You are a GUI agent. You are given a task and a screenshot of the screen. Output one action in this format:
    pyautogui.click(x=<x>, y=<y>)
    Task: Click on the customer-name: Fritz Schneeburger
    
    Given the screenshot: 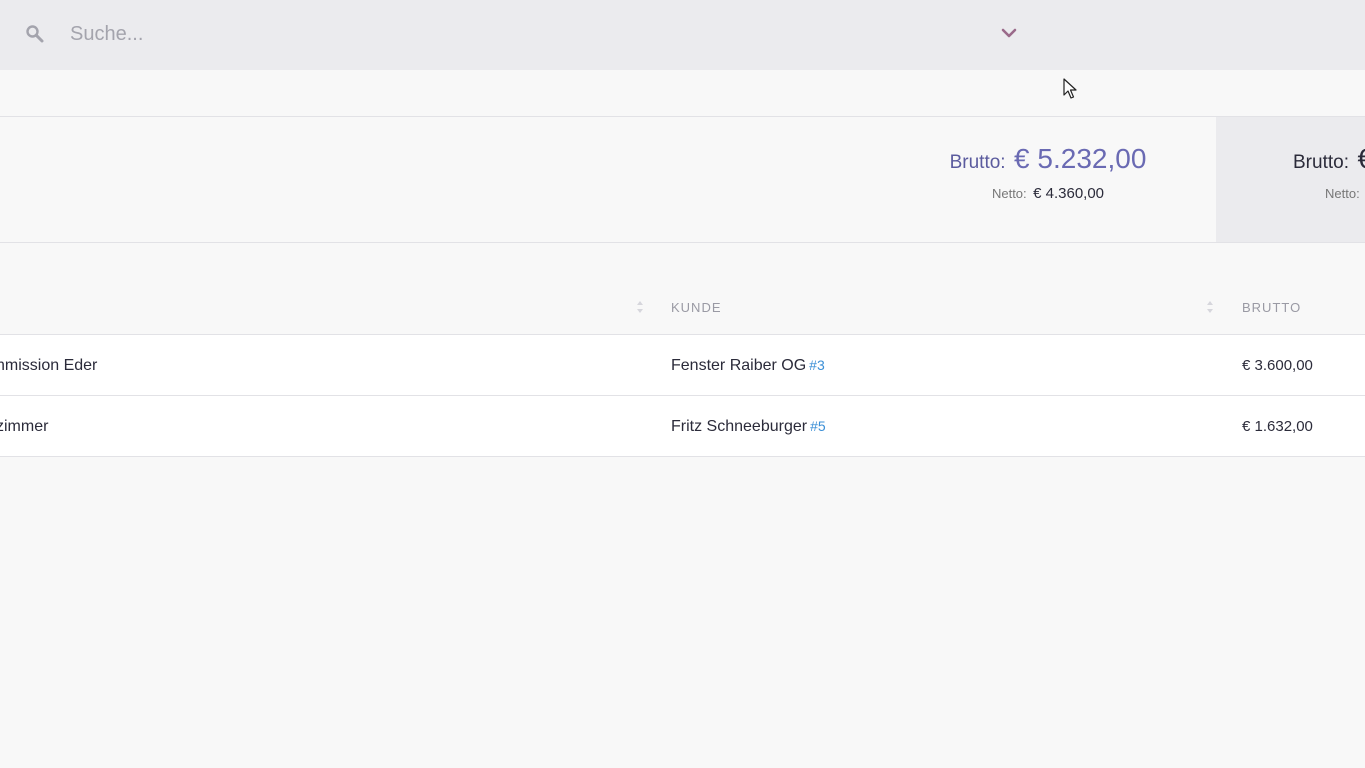 What is the action you would take?
    pyautogui.click(x=739, y=426)
    